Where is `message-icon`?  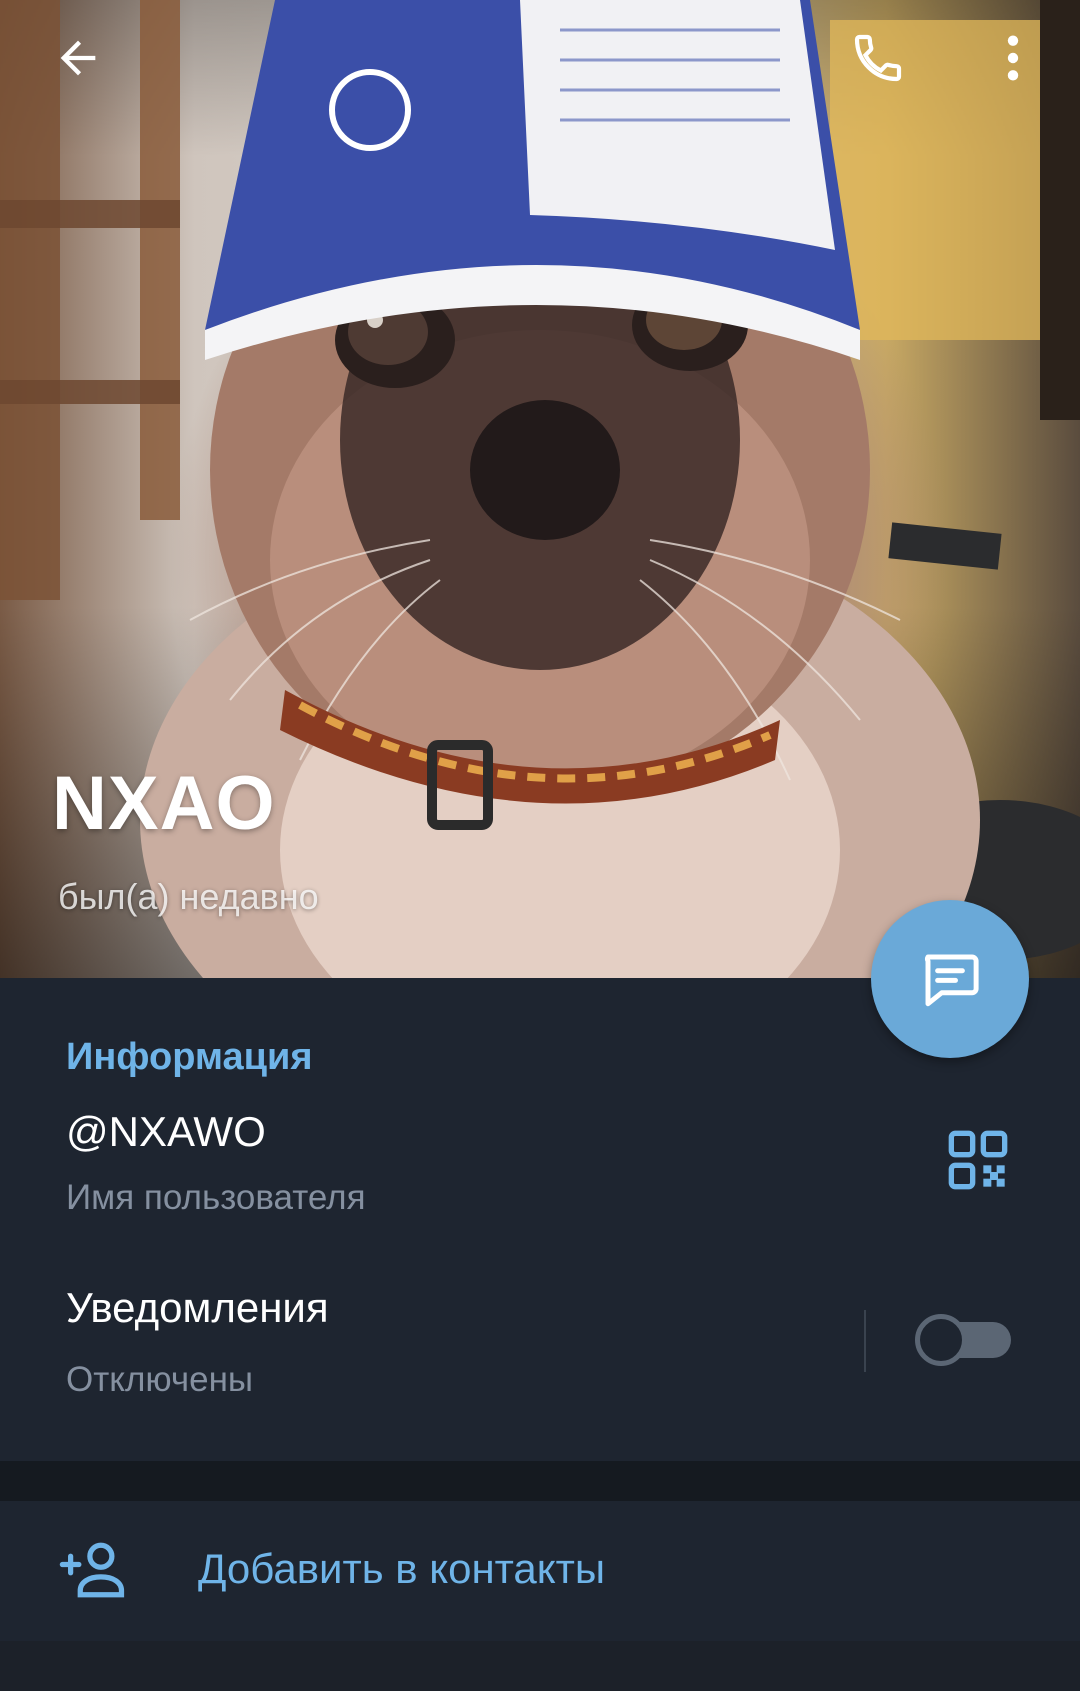 message-icon is located at coordinates (951, 980).